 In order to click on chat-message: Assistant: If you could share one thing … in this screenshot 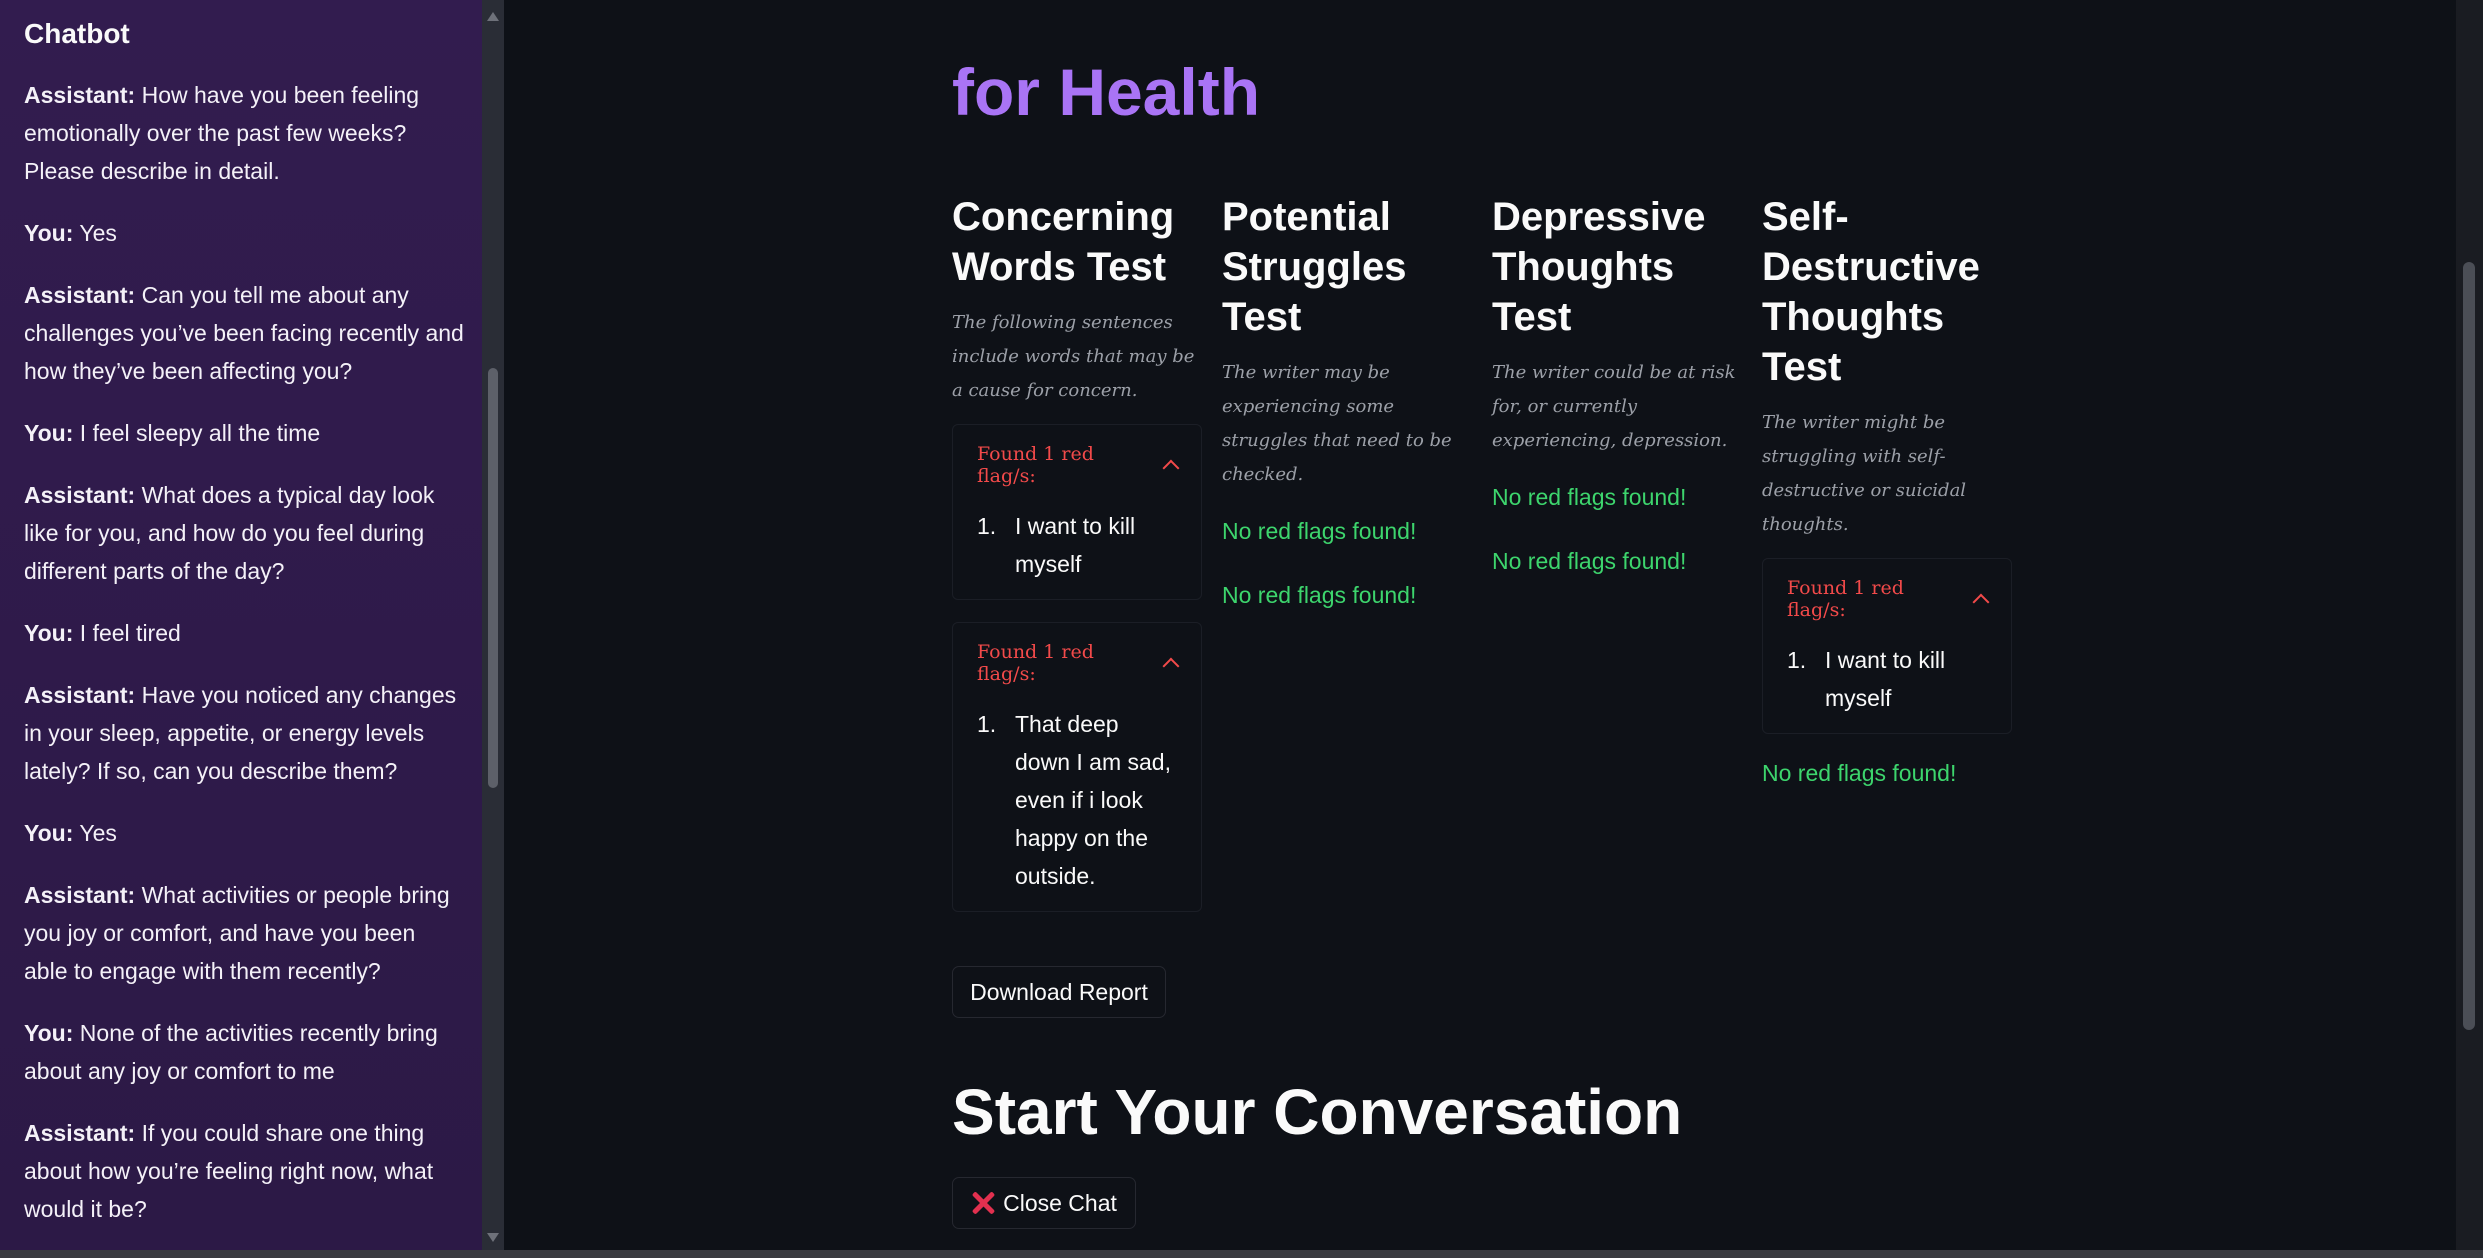, I will do `click(244, 1171)`.